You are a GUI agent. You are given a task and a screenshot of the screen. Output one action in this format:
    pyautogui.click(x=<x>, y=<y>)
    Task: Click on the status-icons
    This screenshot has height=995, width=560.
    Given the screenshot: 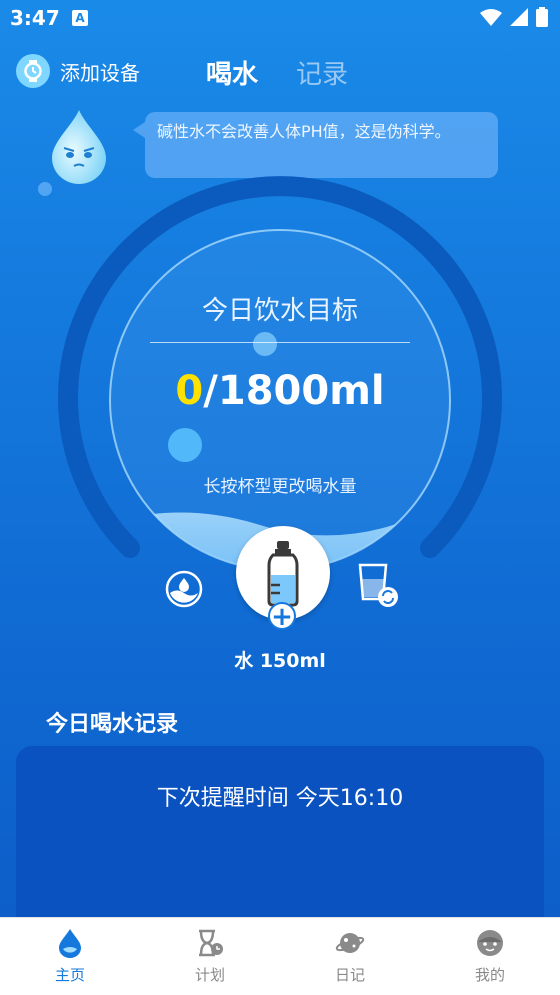 What is the action you would take?
    pyautogui.click(x=514, y=17)
    